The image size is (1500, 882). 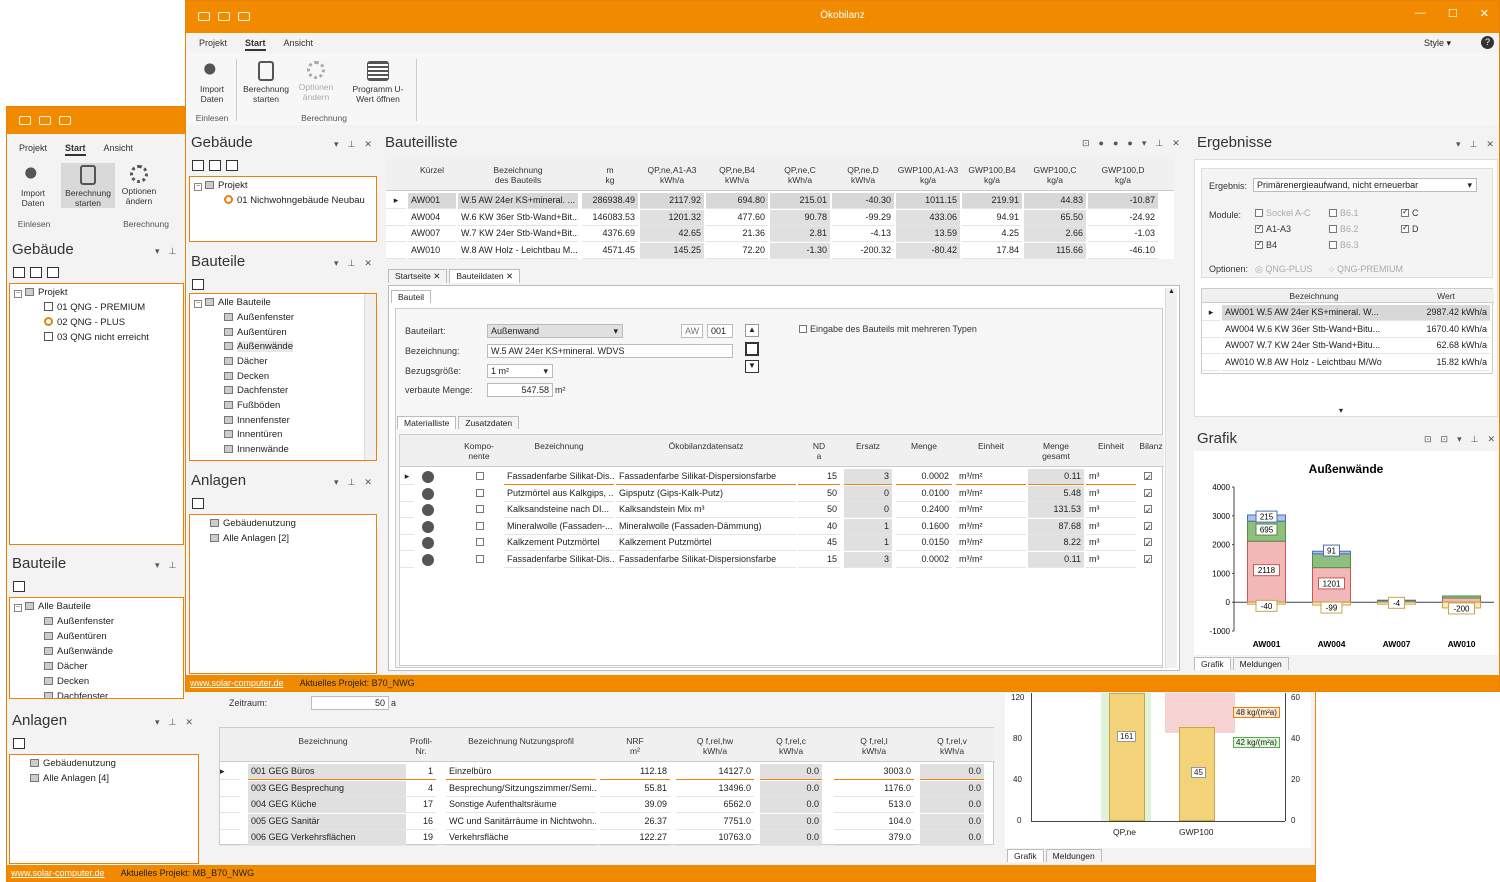 What do you see at coordinates (213, 44) in the screenshot?
I see `menu-projekt: Projekt` at bounding box center [213, 44].